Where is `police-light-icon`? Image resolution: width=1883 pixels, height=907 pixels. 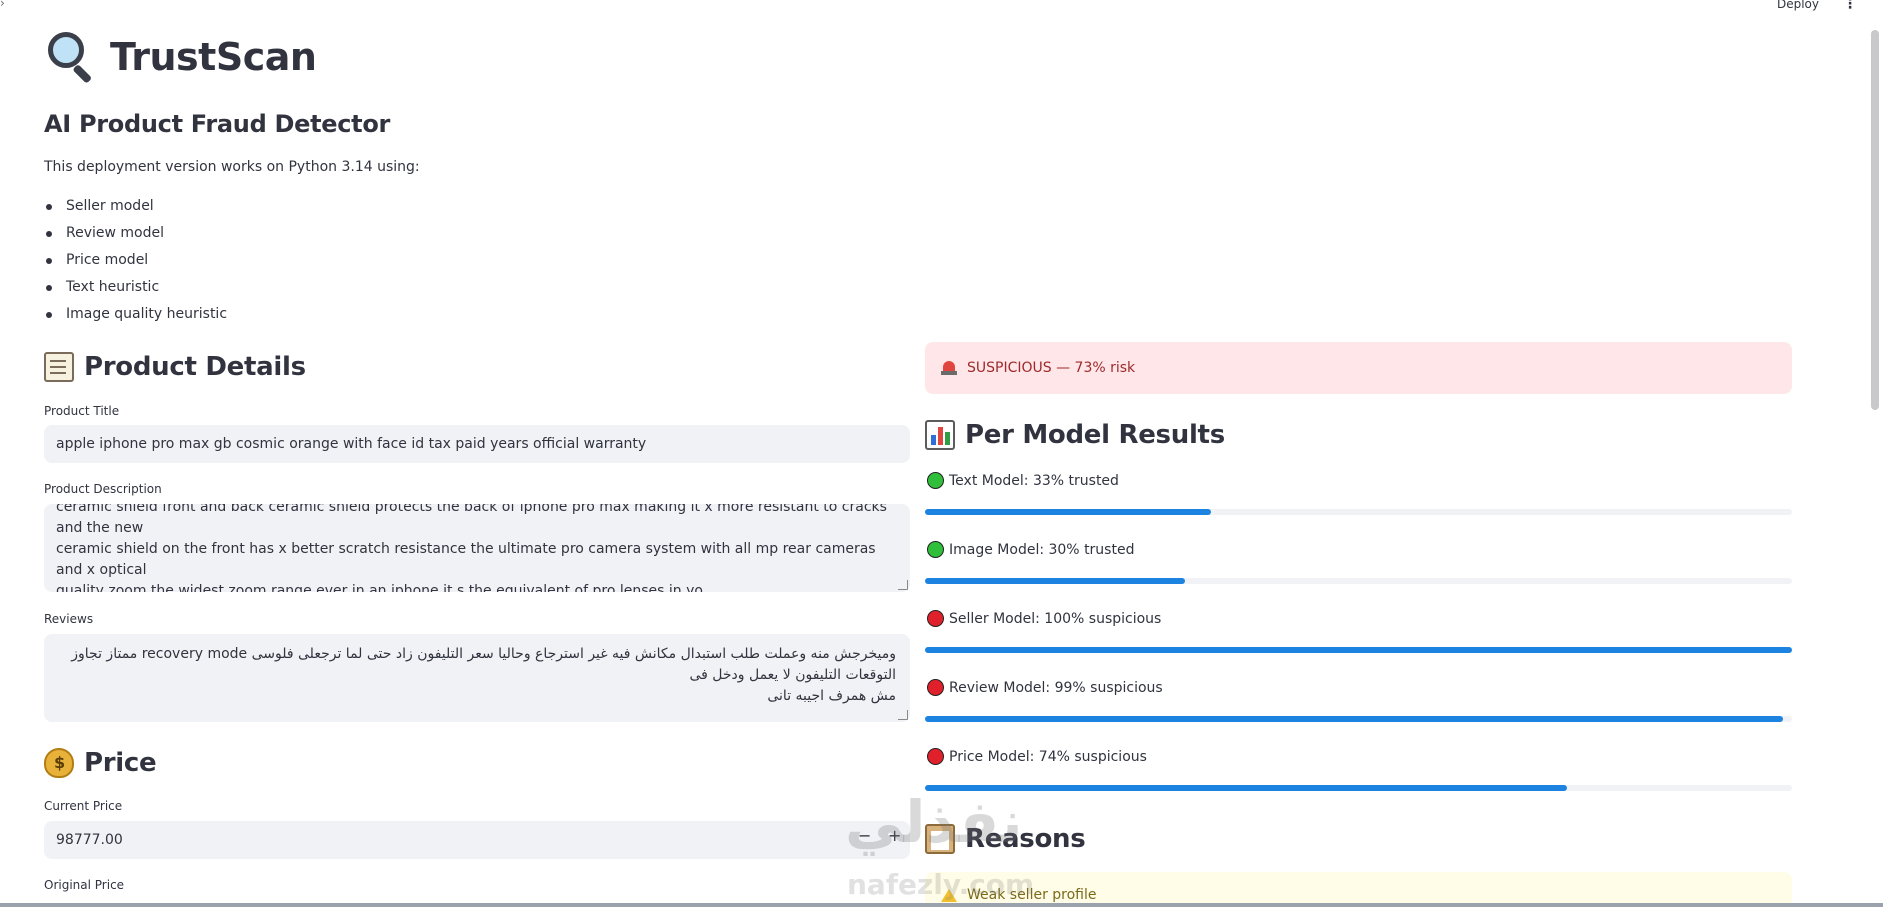 police-light-icon is located at coordinates (949, 368).